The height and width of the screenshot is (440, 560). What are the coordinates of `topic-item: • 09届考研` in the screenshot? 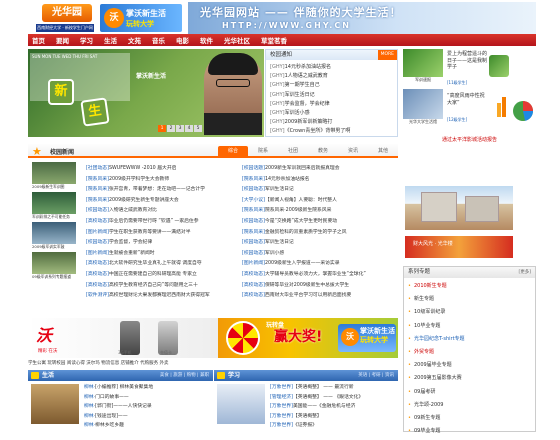 It's located at (469, 392).